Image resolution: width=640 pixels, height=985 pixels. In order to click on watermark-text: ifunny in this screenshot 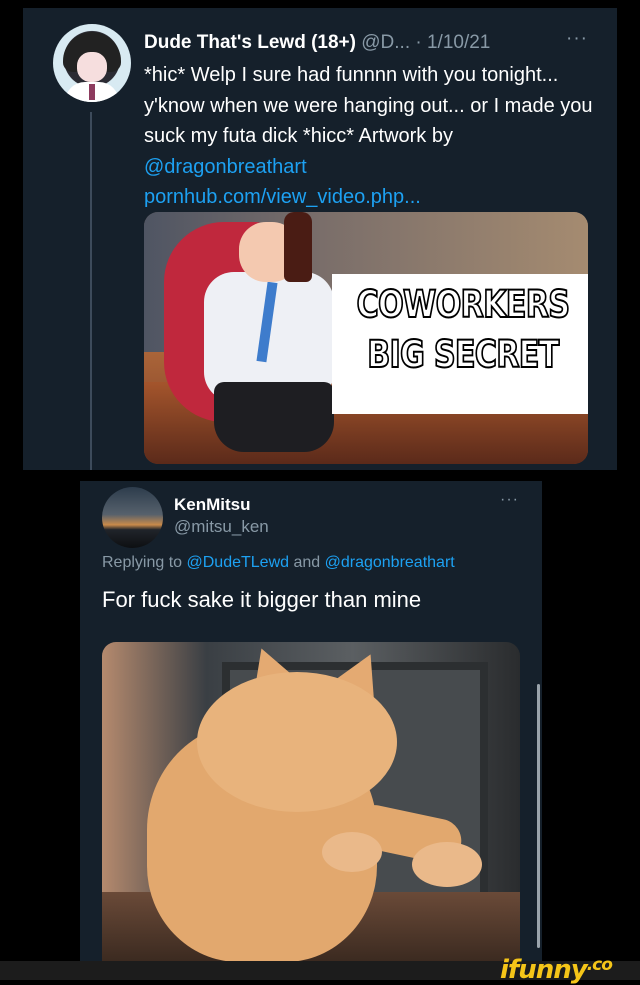, I will do `click(544, 970)`.